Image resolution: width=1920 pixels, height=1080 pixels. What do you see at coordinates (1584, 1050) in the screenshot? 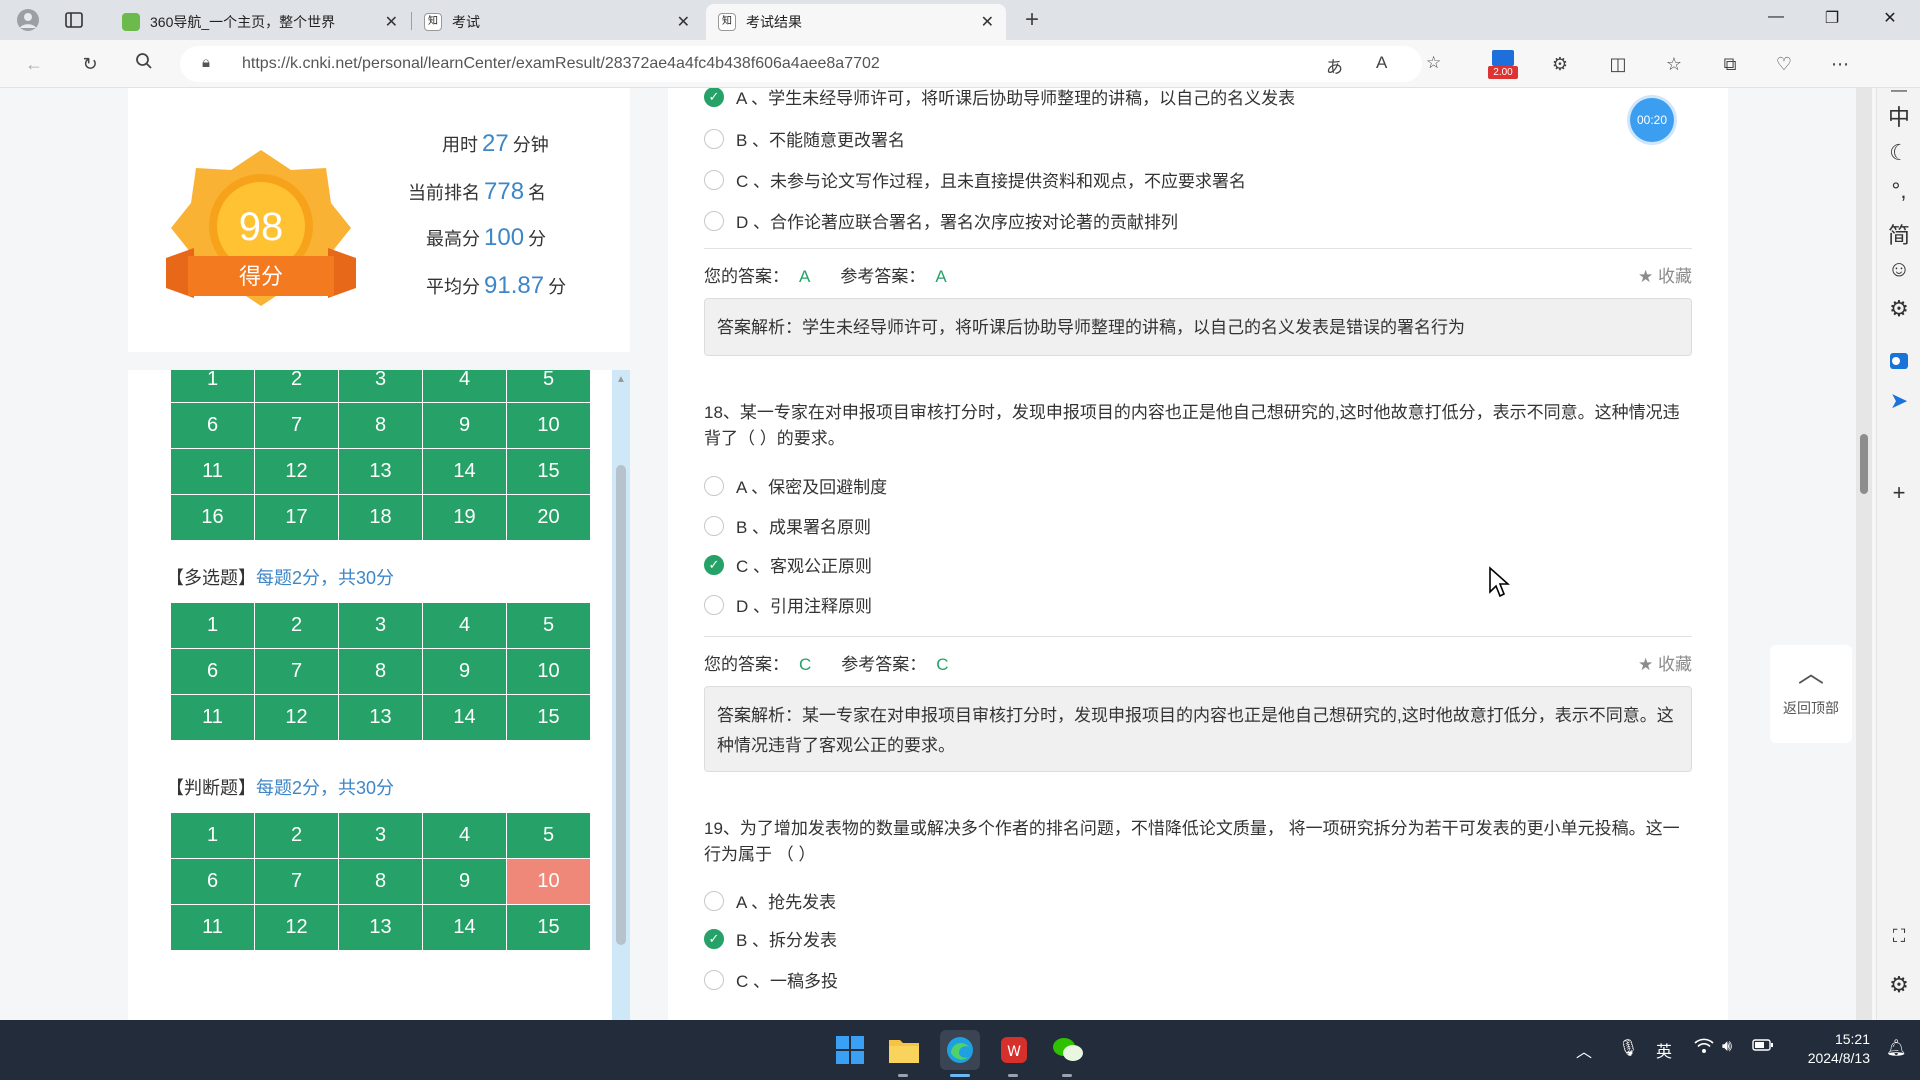
I see `tray-chevron-up-icon: ︿` at bounding box center [1584, 1050].